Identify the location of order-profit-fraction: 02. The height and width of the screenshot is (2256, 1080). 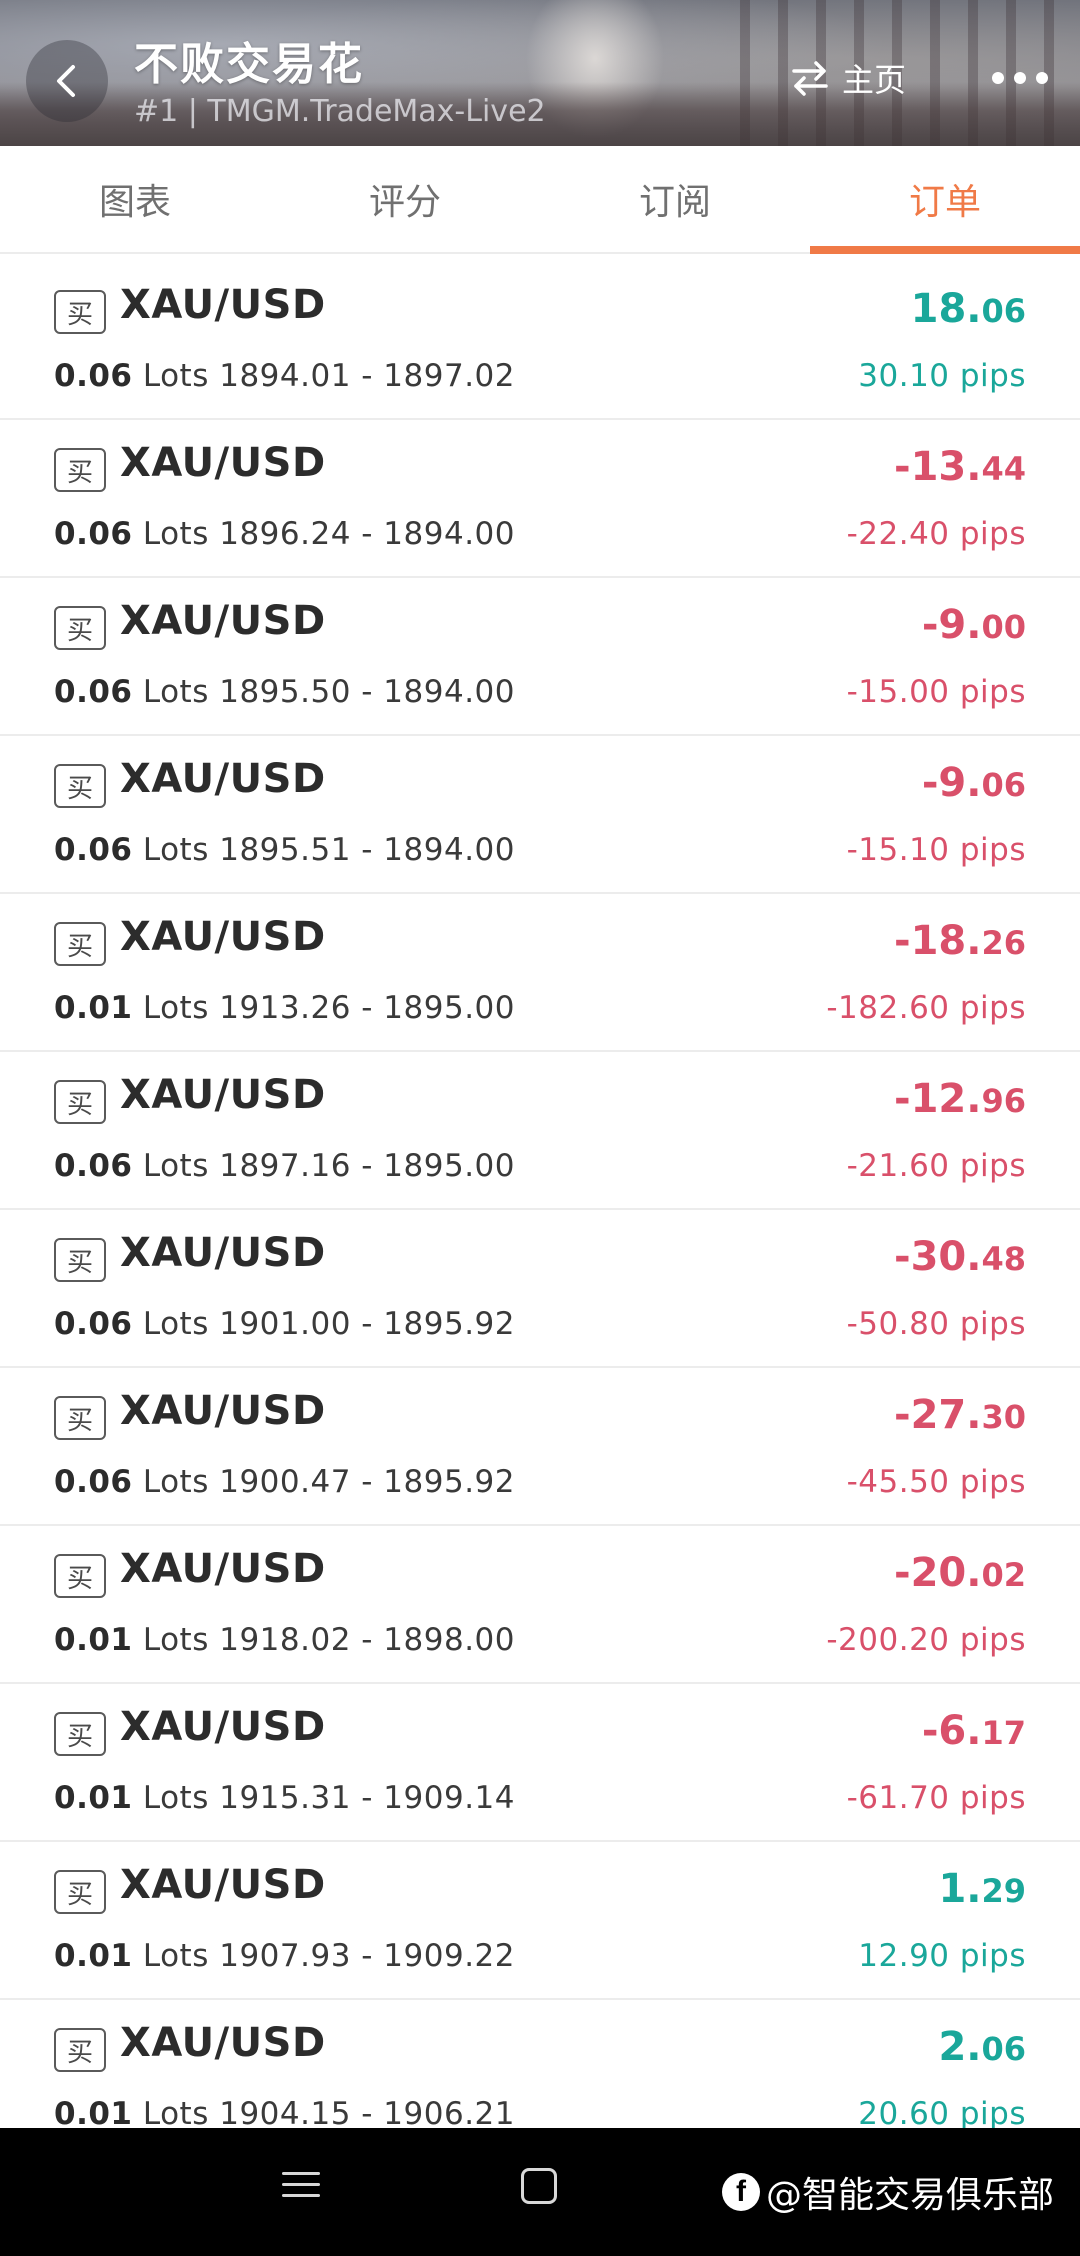
(1003, 1575).